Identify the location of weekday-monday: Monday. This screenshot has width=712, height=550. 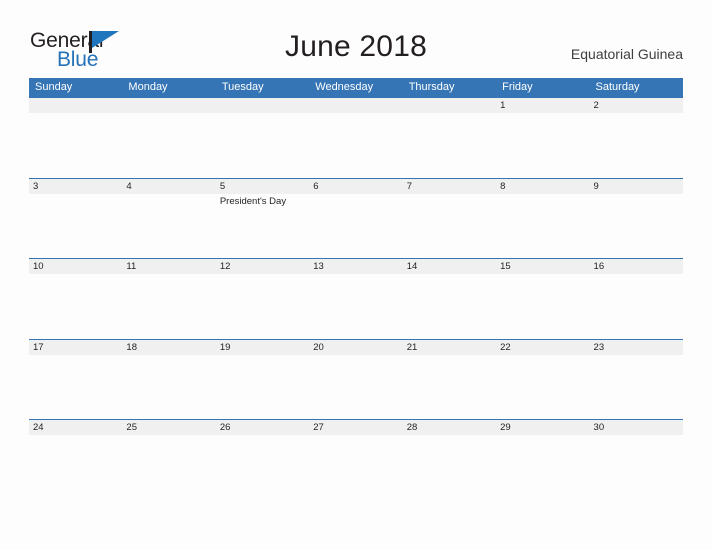
(148, 87).